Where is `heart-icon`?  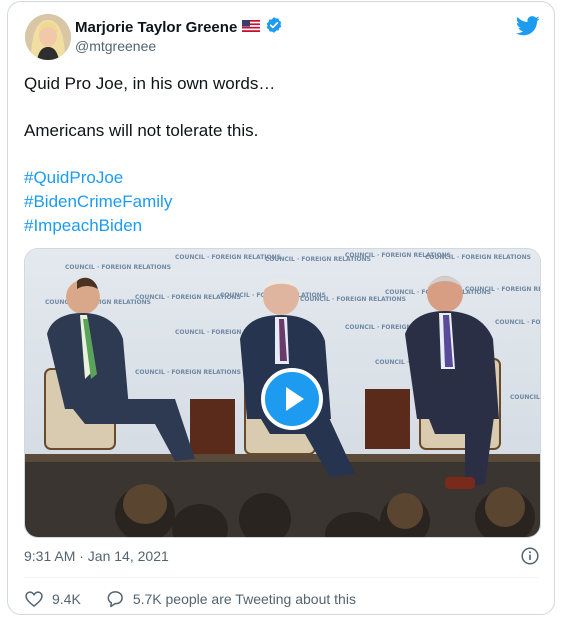 heart-icon is located at coordinates (34, 599).